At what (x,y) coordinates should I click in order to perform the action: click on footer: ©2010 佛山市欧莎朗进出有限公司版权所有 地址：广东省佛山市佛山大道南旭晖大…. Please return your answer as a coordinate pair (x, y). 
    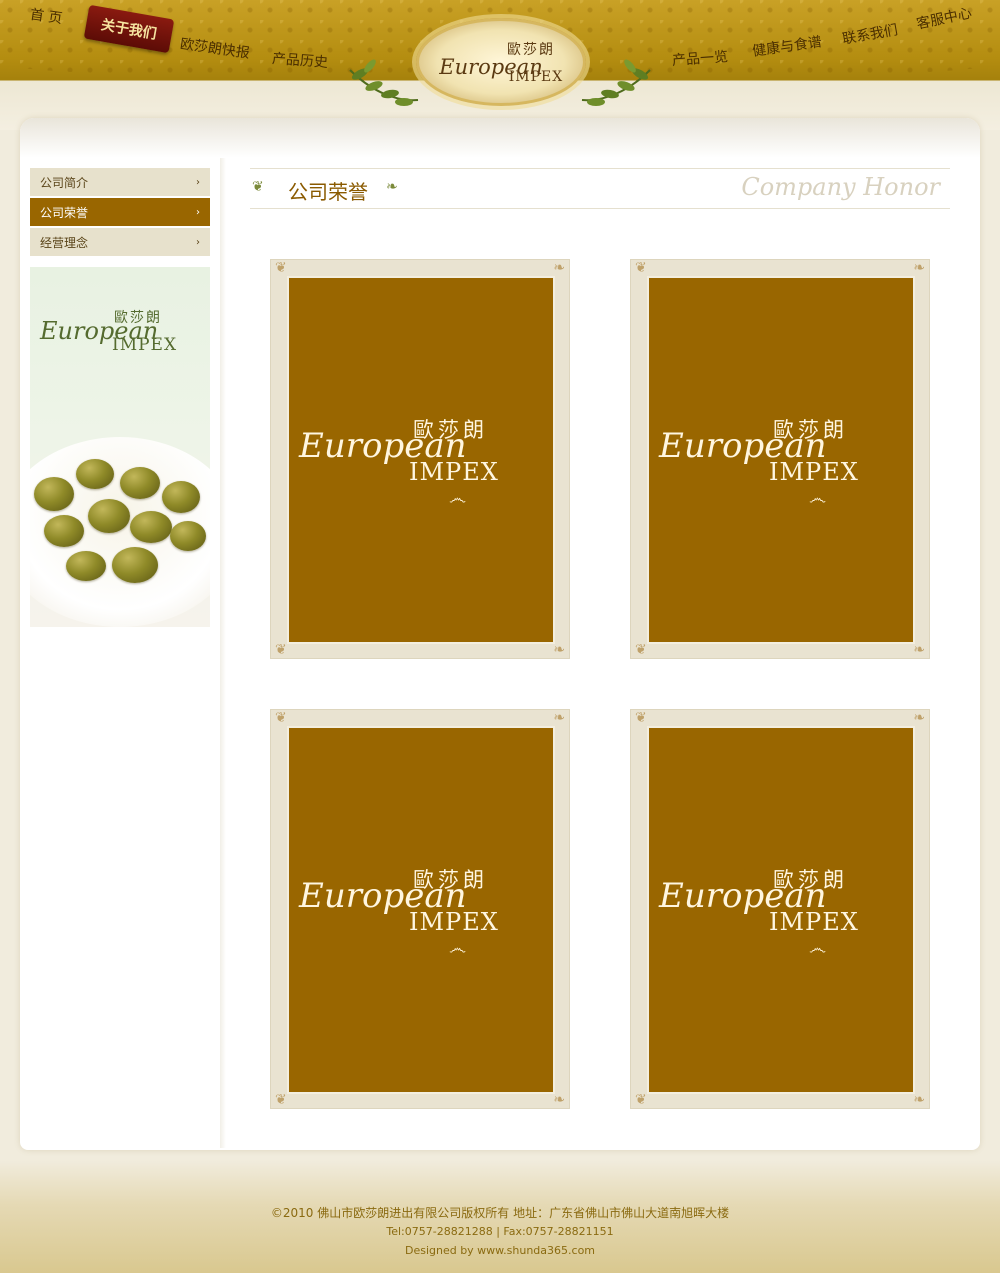
    Looking at the image, I should click on (500, 1216).